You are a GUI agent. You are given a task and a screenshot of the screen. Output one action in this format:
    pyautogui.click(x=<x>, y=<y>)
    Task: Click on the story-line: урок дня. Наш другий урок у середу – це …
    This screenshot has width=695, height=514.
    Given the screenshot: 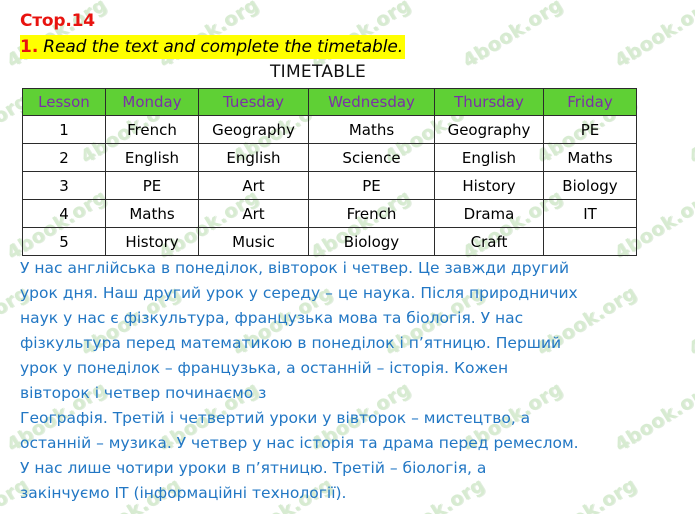 What is the action you would take?
    pyautogui.click(x=299, y=293)
    